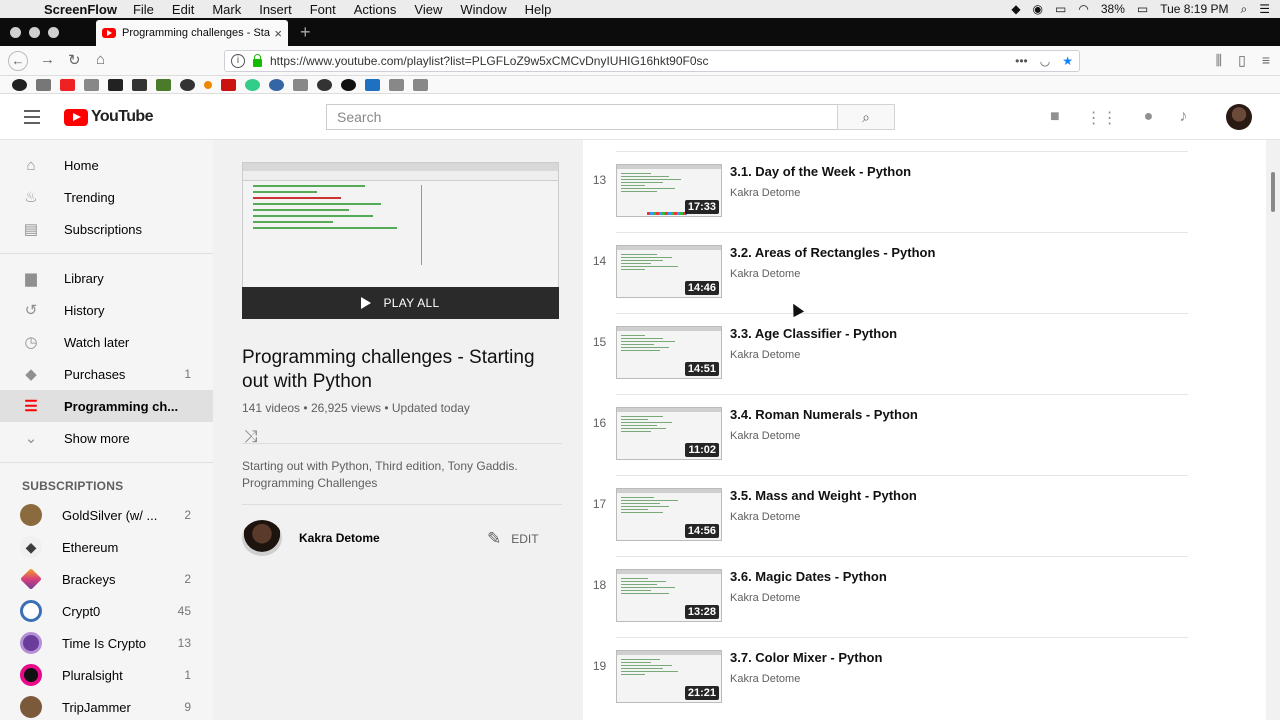  Describe the element at coordinates (32, 119) in the screenshot. I see `guide-menu-icon` at that location.